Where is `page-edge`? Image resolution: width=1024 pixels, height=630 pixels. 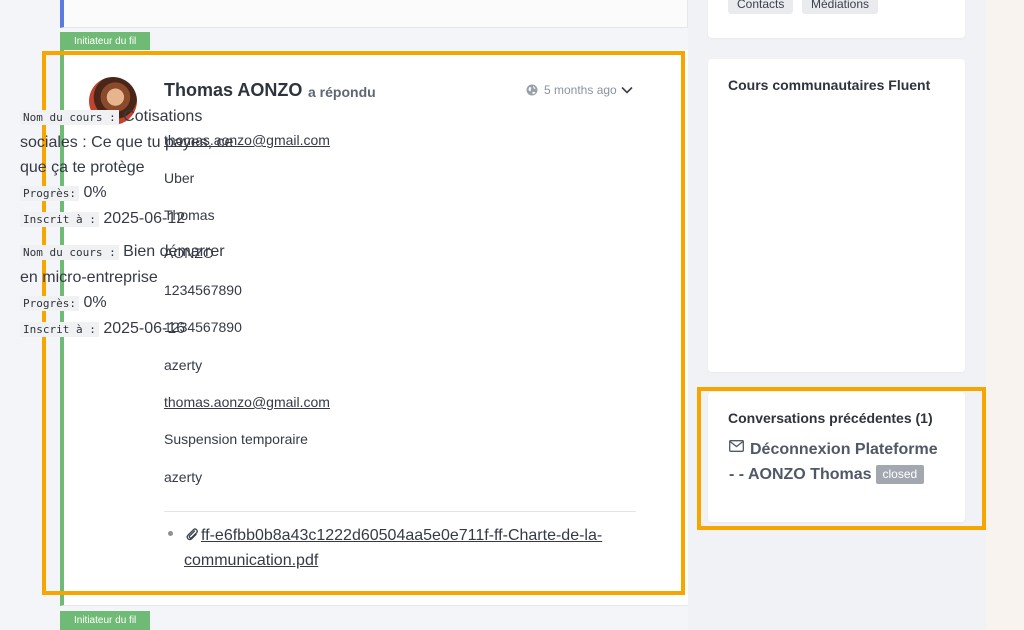
page-edge is located at coordinates (1005, 315).